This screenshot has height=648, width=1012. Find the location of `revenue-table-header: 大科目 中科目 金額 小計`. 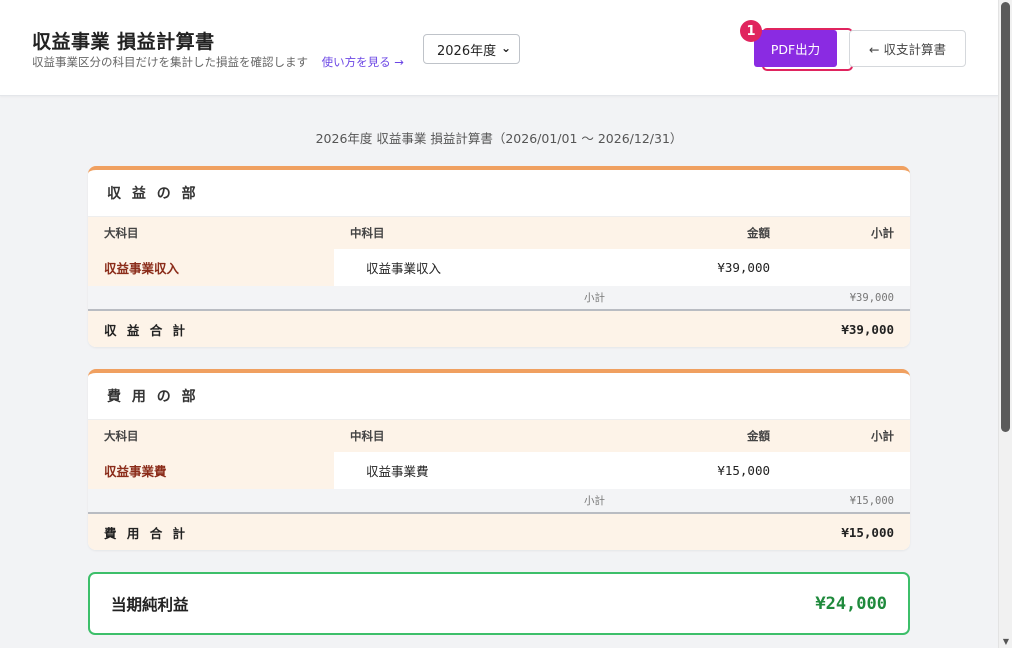

revenue-table-header: 大科目 中科目 金額 小計 is located at coordinates (499, 233).